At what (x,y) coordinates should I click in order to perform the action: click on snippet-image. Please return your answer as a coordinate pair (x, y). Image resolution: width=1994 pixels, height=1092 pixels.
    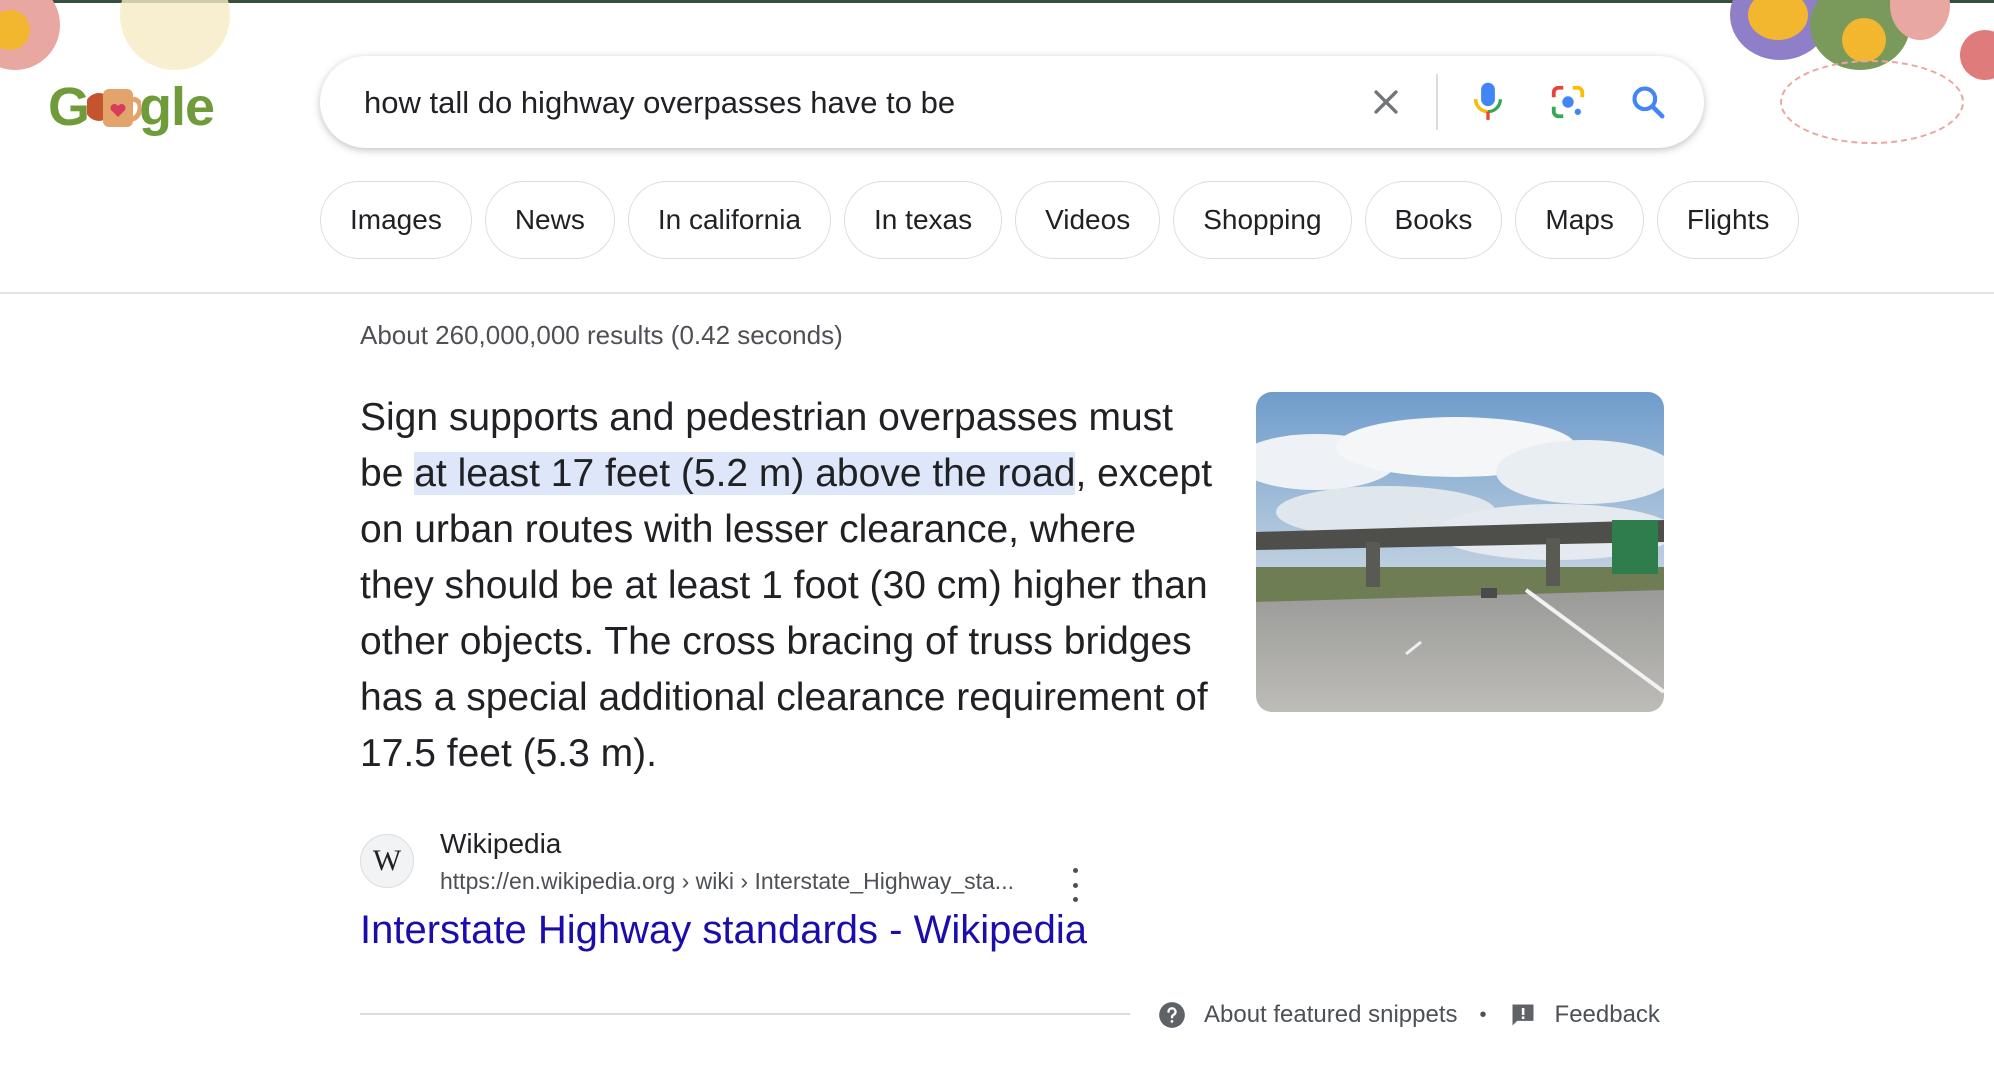
    Looking at the image, I should click on (1460, 552).